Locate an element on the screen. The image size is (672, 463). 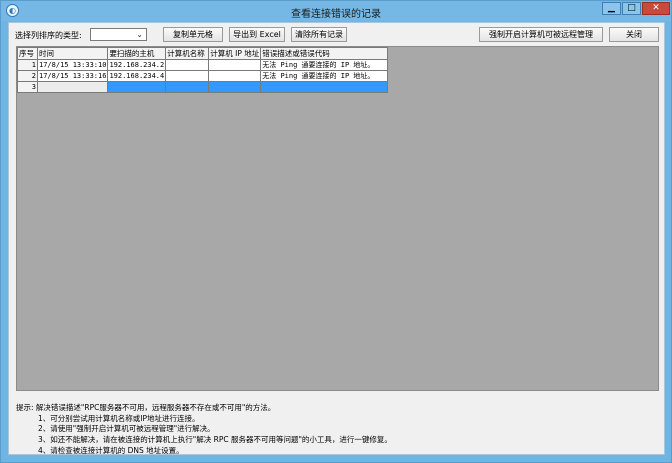
table-row-selected: 3 is located at coordinates (203, 87).